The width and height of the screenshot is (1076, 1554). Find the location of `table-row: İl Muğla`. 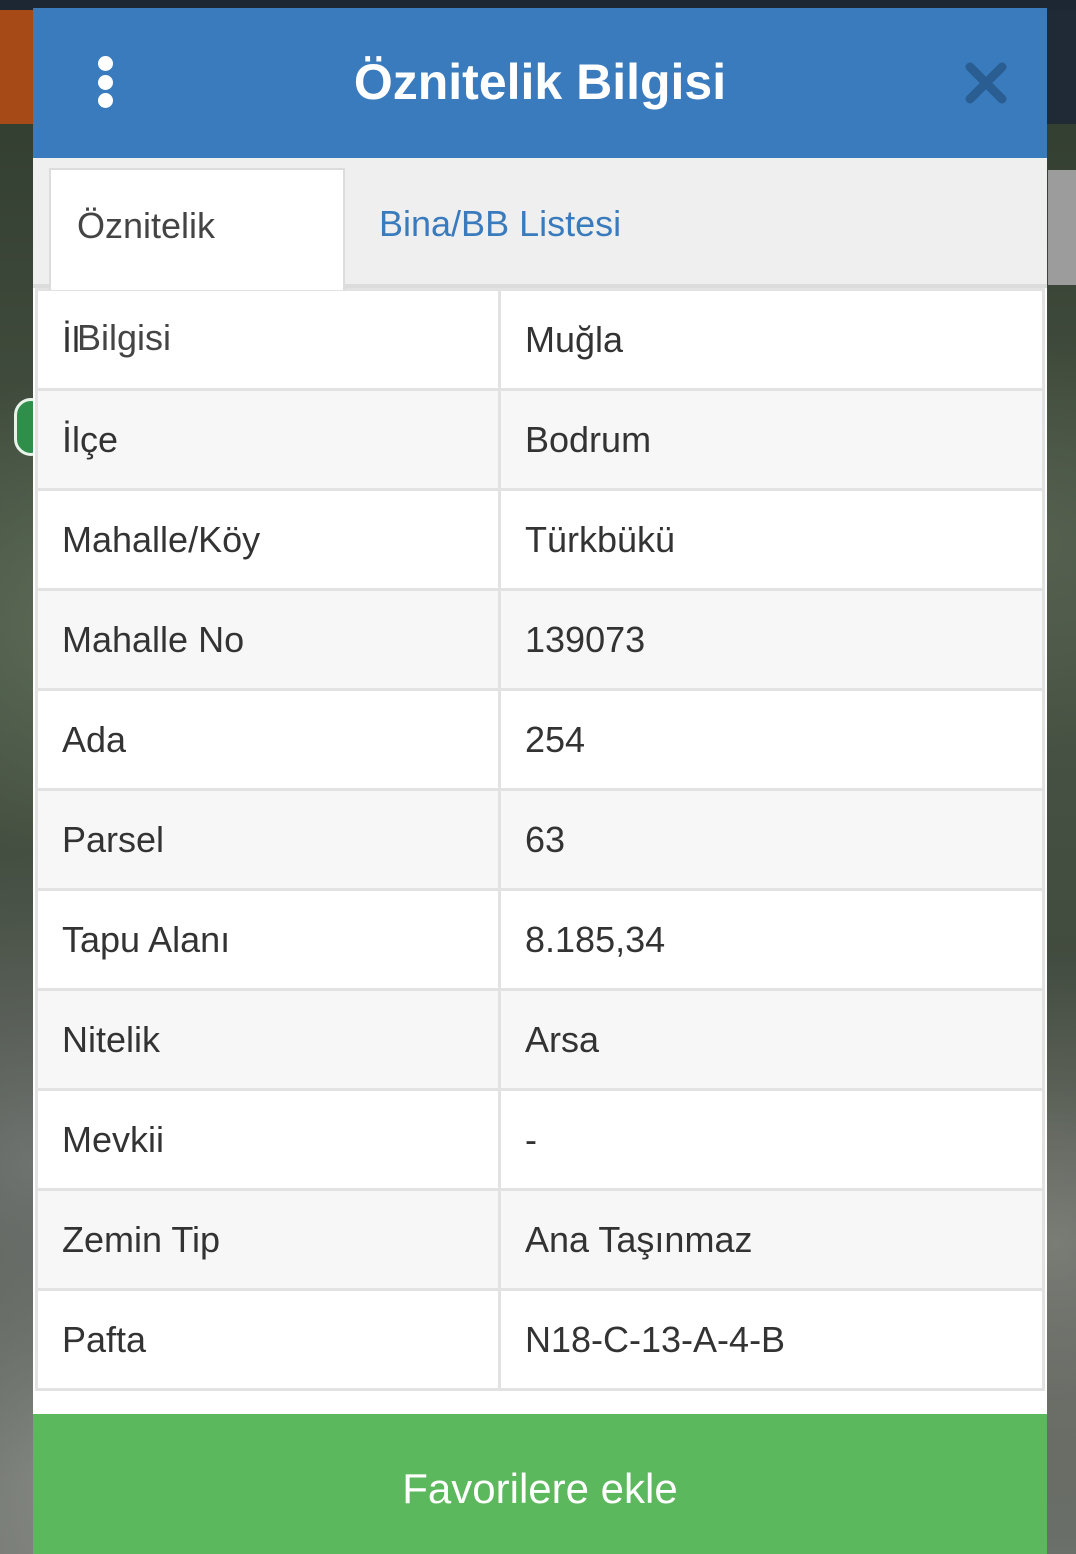

table-row: İl Muğla is located at coordinates (540, 339).